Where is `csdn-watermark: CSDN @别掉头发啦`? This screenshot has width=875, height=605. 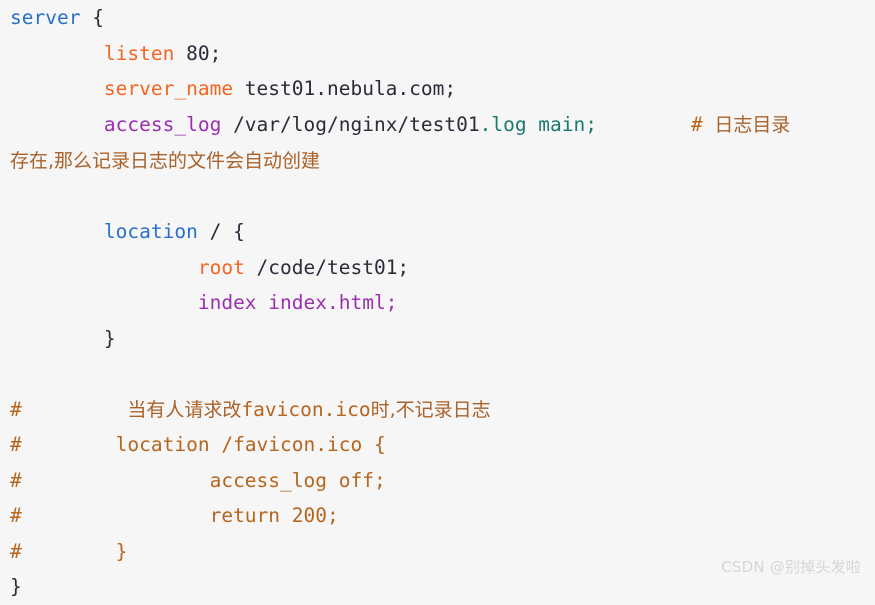
csdn-watermark: CSDN @别掉头发啦 is located at coordinates (791, 567).